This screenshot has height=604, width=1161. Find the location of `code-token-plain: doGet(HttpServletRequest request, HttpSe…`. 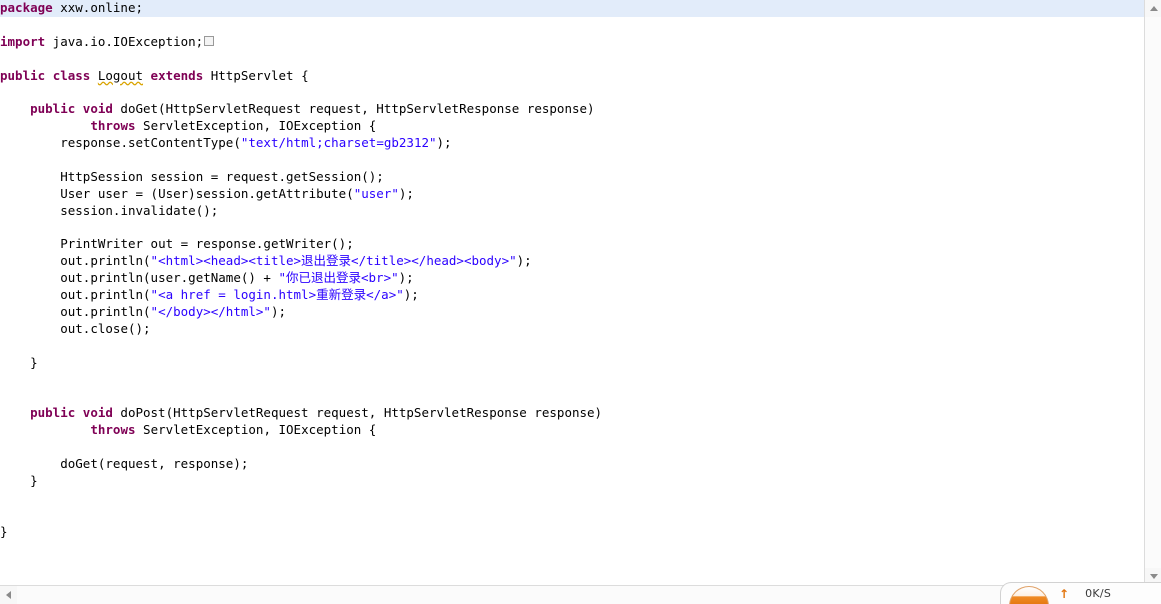

code-token-plain: doGet(HttpServletRequest request, HttpSe… is located at coordinates (353, 109).